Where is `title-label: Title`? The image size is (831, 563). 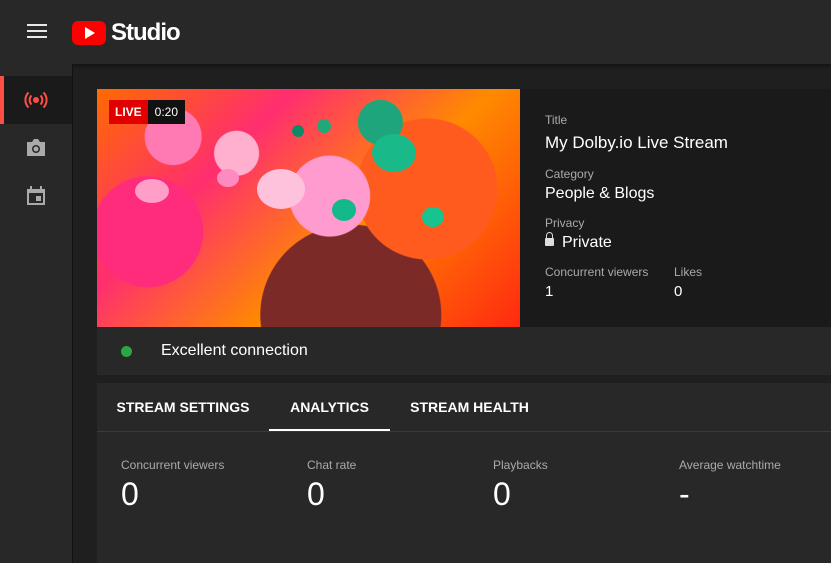
title-label: Title is located at coordinates (556, 120).